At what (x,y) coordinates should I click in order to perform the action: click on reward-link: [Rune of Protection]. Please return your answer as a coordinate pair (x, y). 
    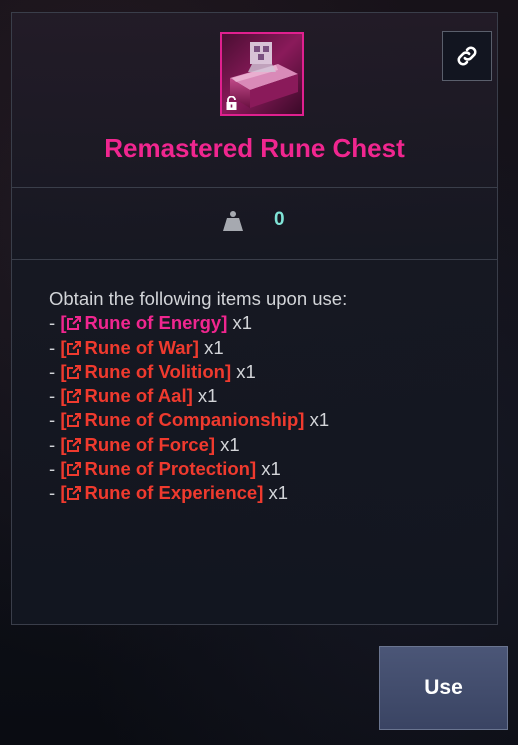
    Looking at the image, I should click on (158, 468).